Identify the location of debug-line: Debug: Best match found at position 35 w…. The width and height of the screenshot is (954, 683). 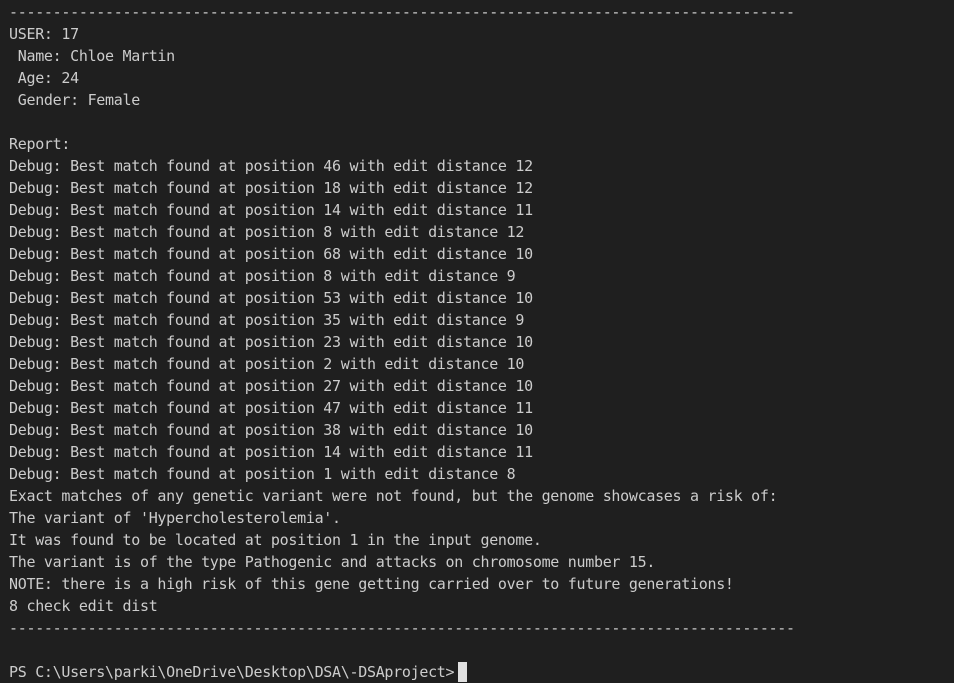
(267, 320).